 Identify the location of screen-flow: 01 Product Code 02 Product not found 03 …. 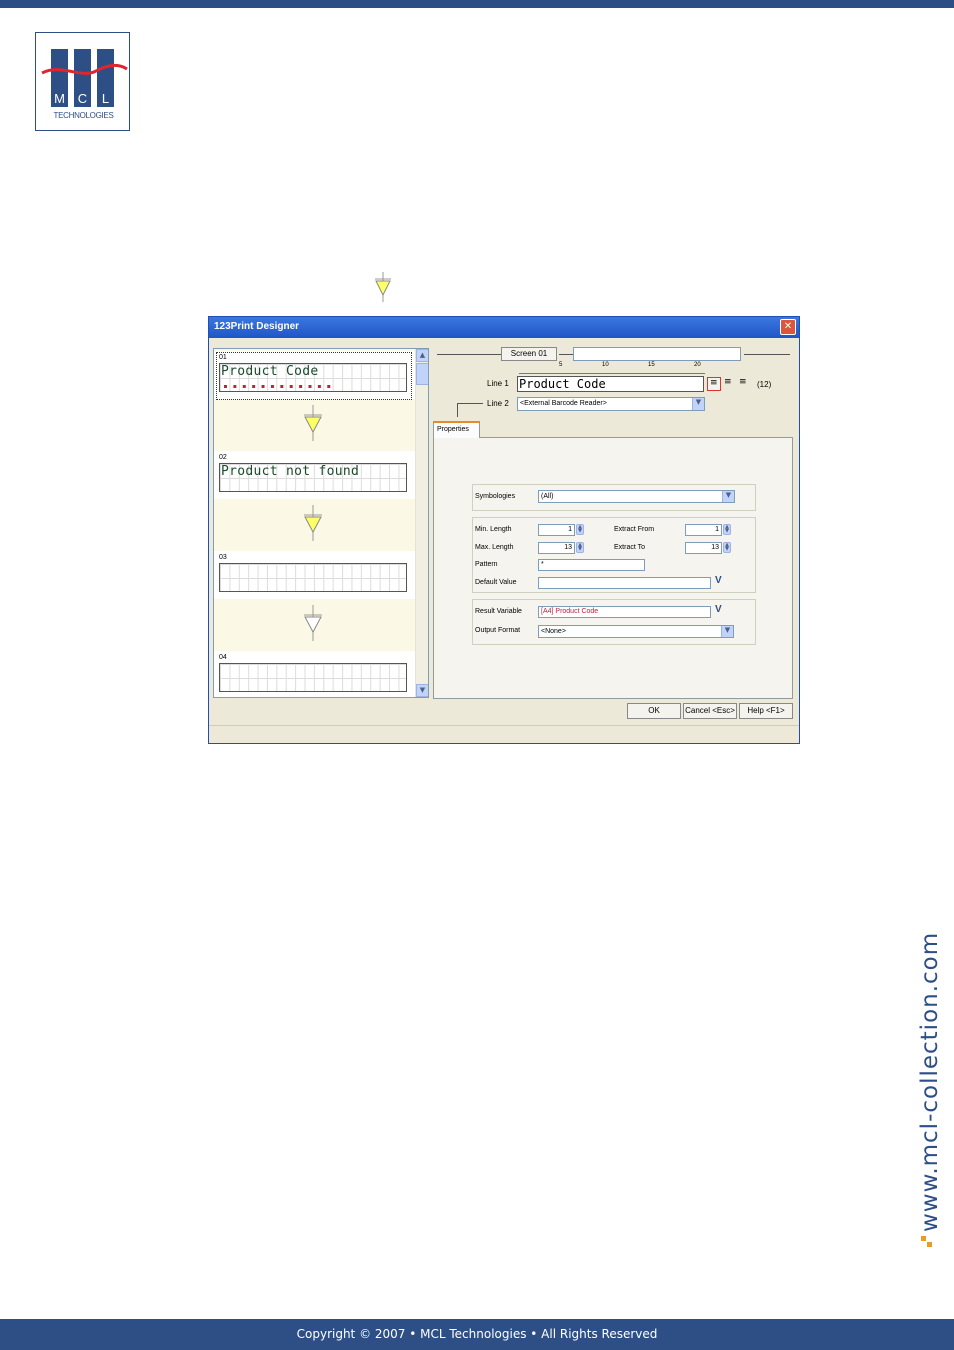
(314, 523).